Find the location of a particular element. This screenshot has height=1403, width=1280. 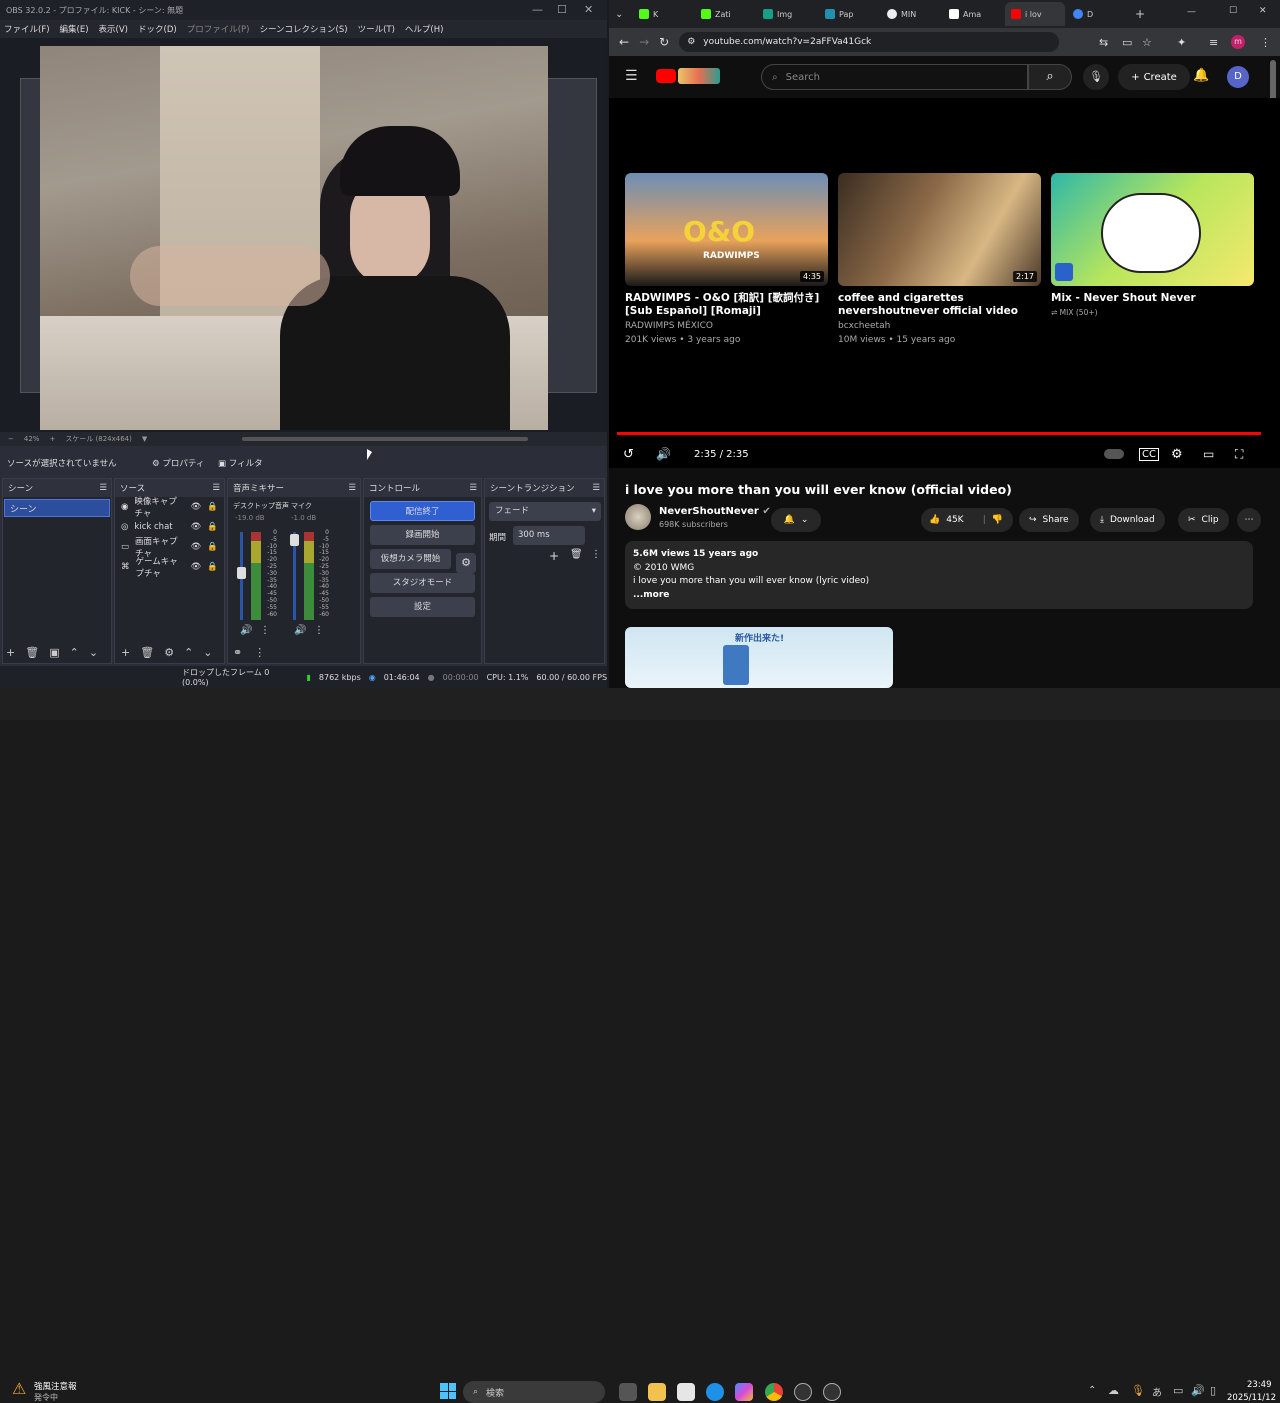

download-button: ⤓ Download is located at coordinates (1127, 520).